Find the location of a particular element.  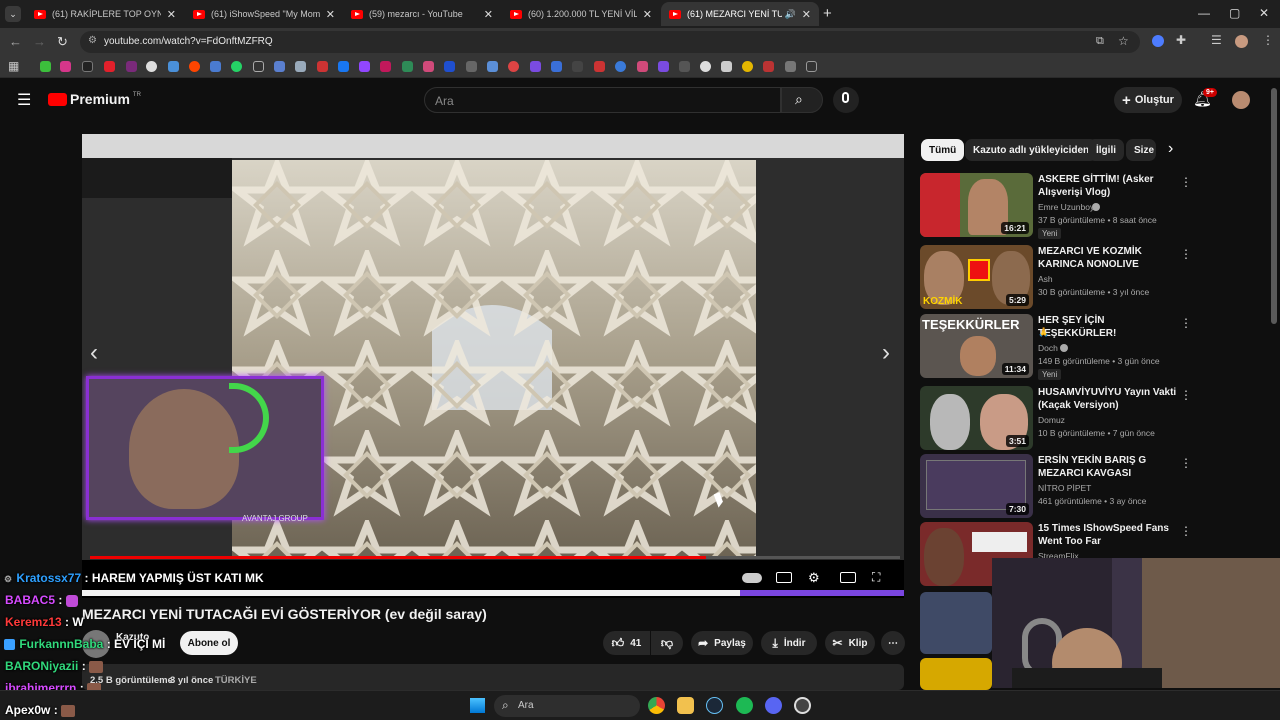

reload-icon: ↻ is located at coordinates (62, 42).